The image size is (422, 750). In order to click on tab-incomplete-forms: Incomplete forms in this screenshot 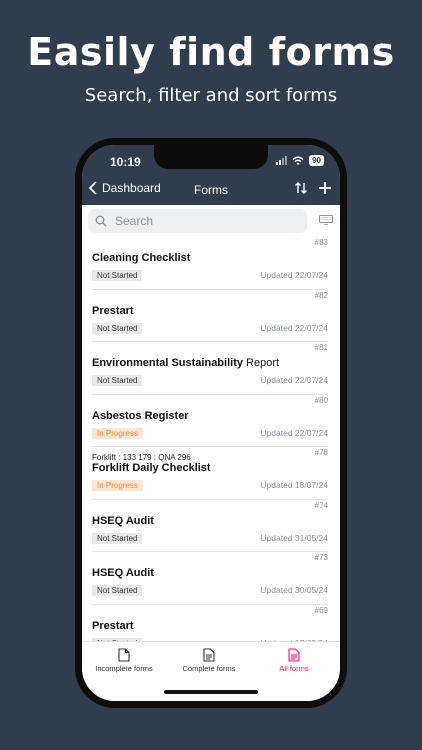, I will do `click(124, 660)`.